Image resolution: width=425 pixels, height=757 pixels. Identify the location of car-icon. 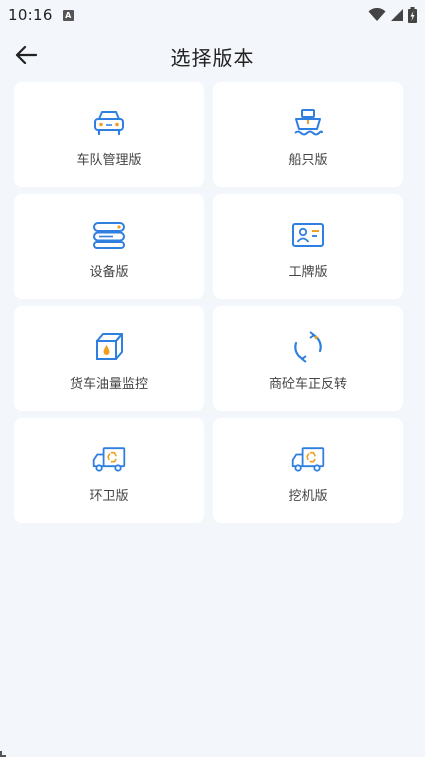
(109, 123).